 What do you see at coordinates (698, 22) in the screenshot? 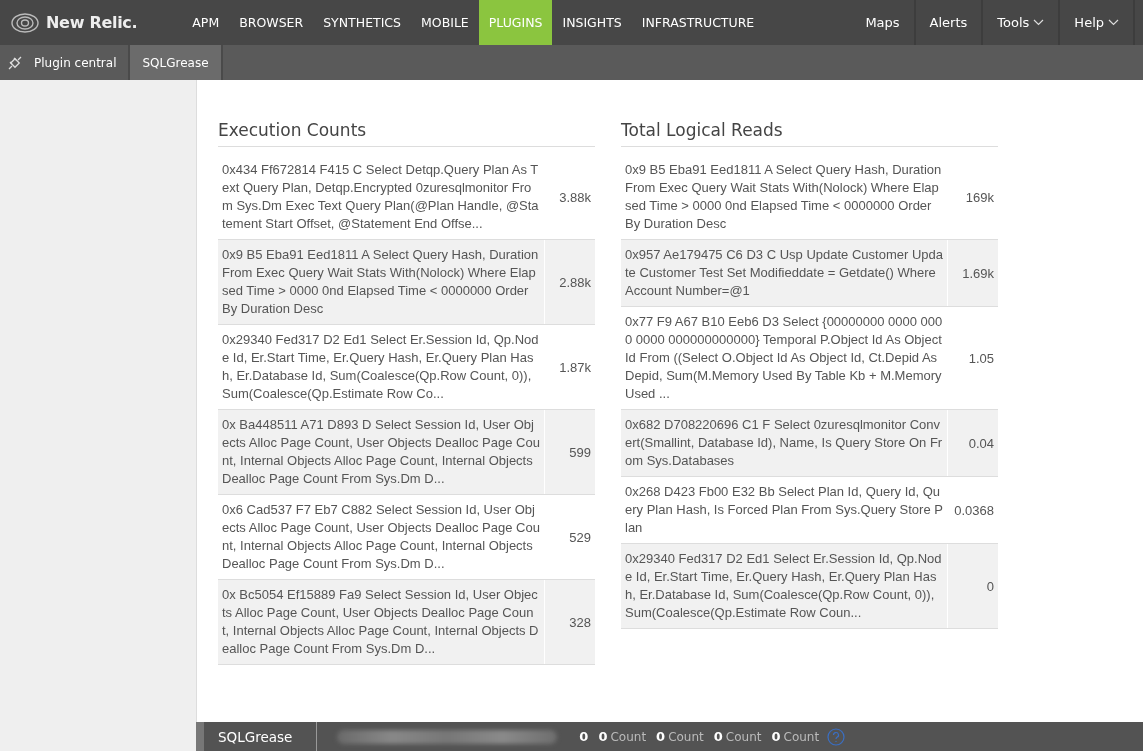
I see `nav-tab: INFRASTRUCTURE` at bounding box center [698, 22].